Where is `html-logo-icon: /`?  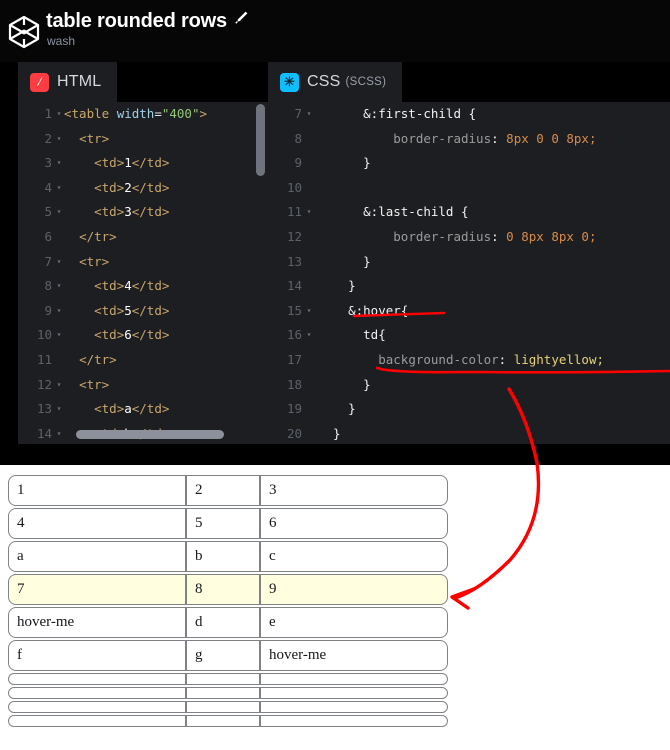 html-logo-icon: / is located at coordinates (39, 82).